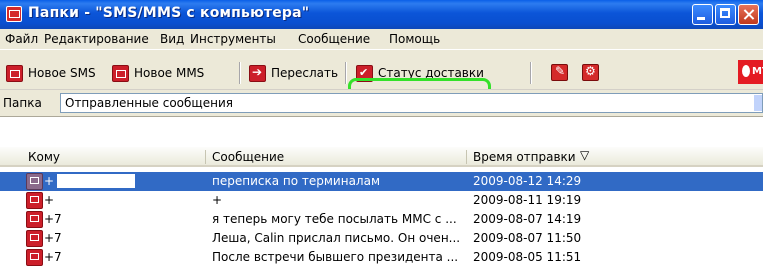 This screenshot has width=763, height=279. Describe the element at coordinates (414, 39) in the screenshot. I see `menu-help: Помощь` at that location.